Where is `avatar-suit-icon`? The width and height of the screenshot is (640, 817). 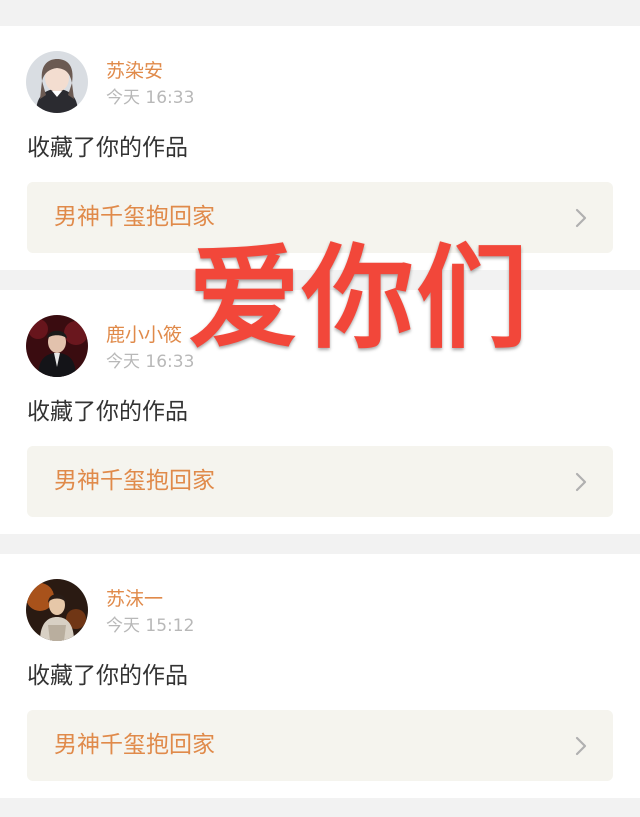
avatar-suit-icon is located at coordinates (57, 346).